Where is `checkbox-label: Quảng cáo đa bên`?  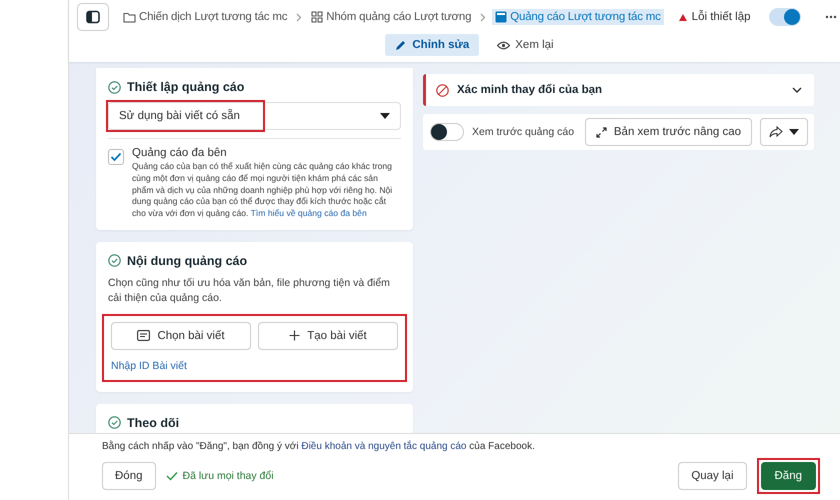 checkbox-label: Quảng cáo đa bên is located at coordinates (180, 153).